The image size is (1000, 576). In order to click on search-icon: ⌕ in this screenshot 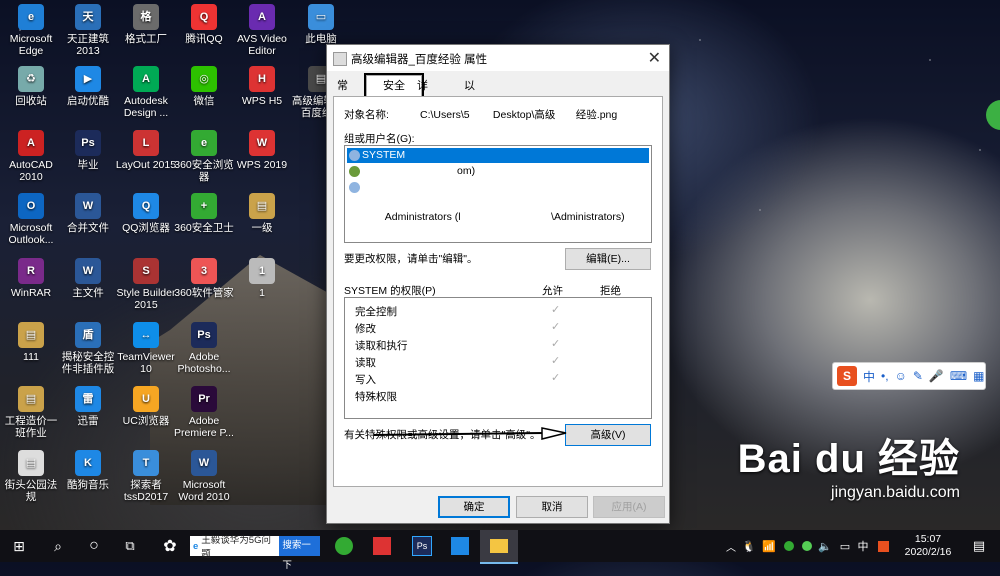, I will do `click(58, 546)`.